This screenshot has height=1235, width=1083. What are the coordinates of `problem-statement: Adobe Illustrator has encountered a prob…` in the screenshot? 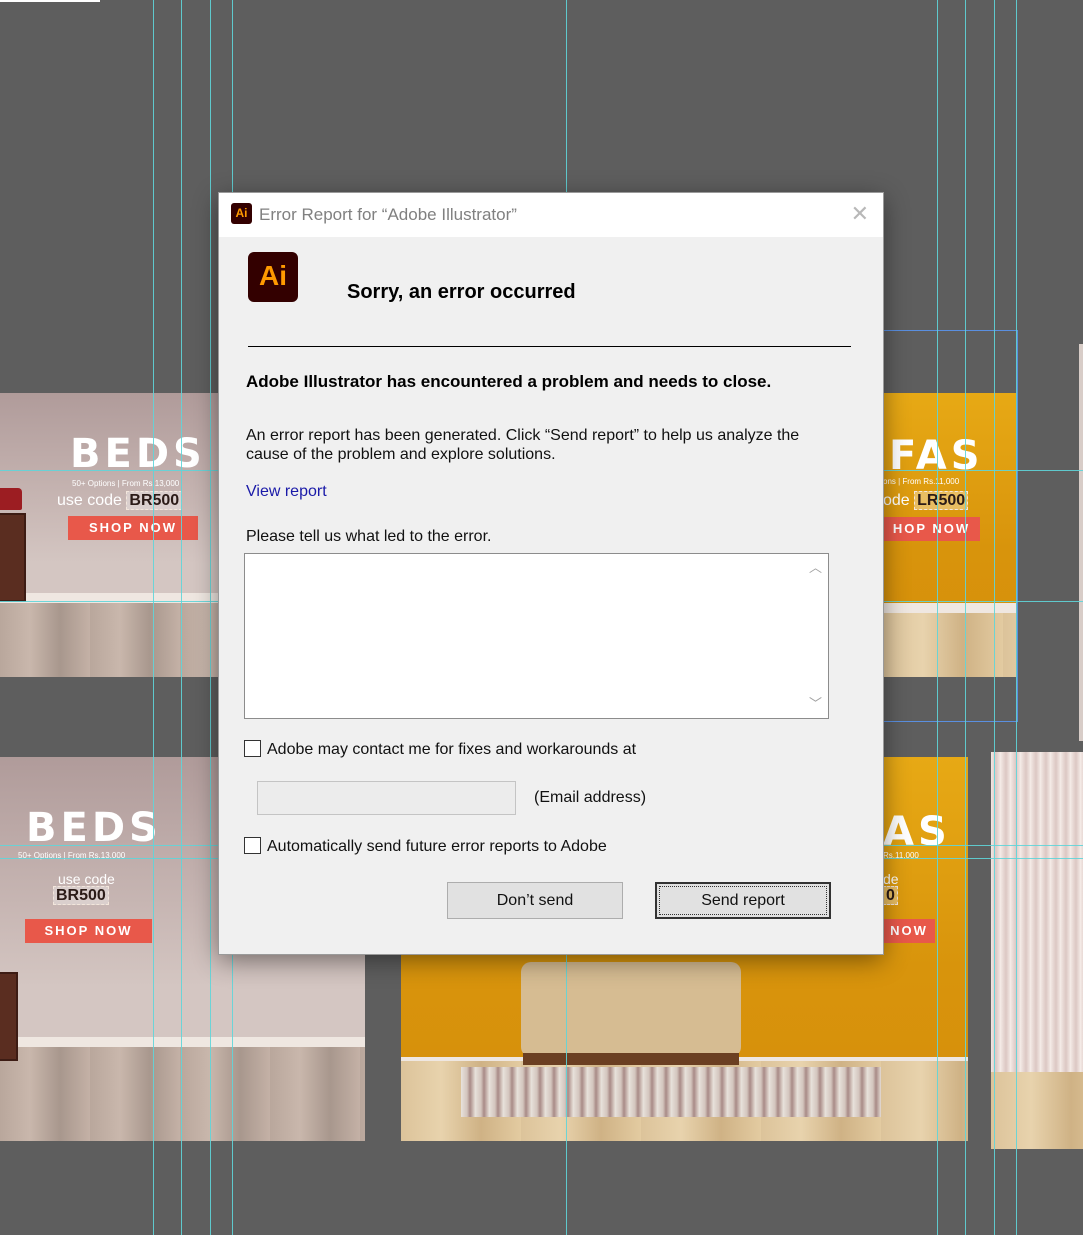 It's located at (509, 381).